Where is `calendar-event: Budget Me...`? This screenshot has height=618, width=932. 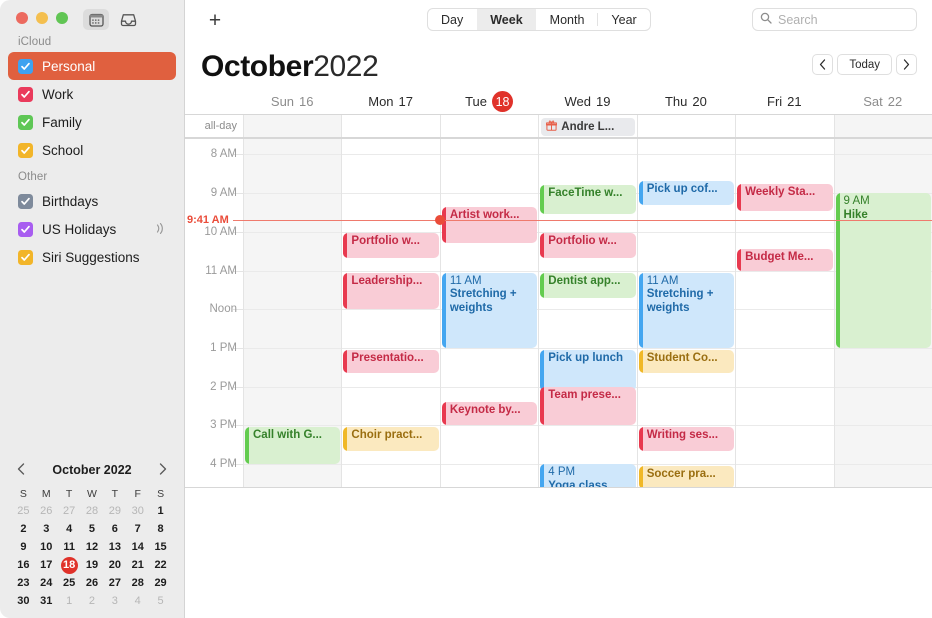
calendar-event: Budget Me... is located at coordinates (785, 260).